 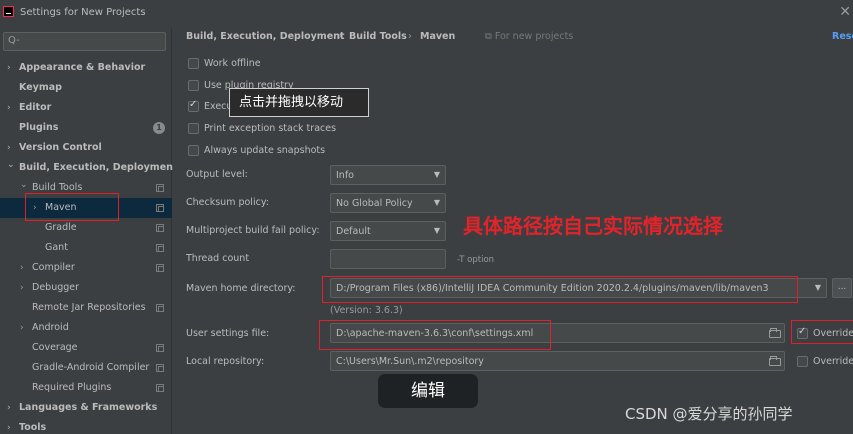 I want to click on path-annotation: 具体路径按自己实际情况选择, so click(x=593, y=226).